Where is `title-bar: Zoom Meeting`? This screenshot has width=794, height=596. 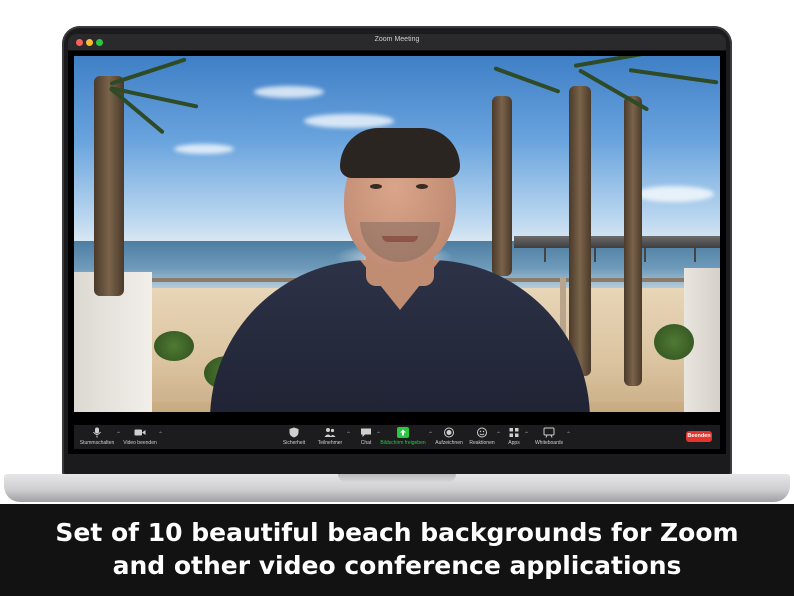 title-bar: Zoom Meeting is located at coordinates (397, 42).